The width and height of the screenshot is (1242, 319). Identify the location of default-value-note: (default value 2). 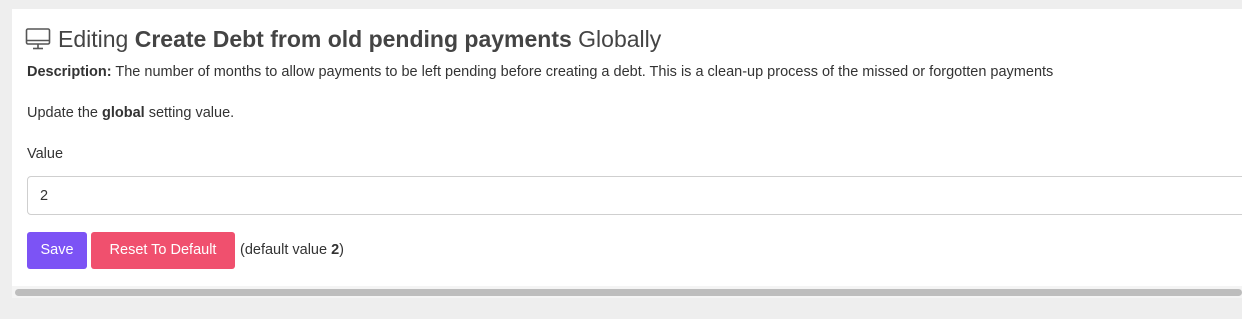
(292, 250).